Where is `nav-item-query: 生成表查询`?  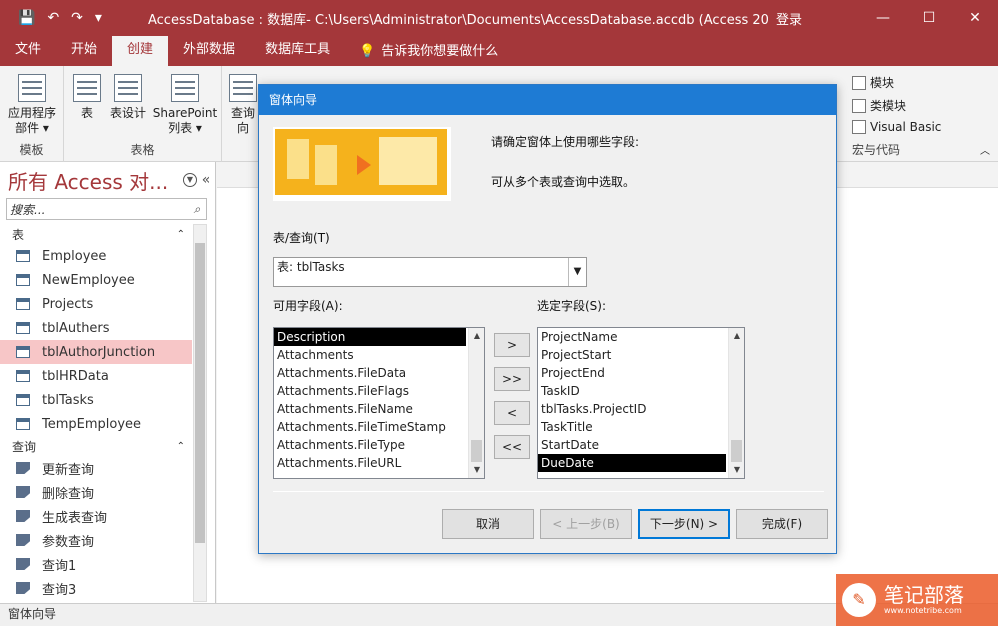 nav-item-query: 生成表查询 is located at coordinates (96, 516).